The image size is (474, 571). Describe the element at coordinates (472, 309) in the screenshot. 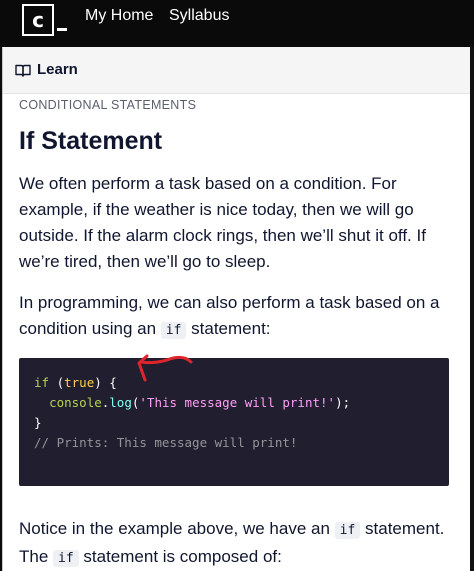

I see `panel-scrollbar` at that location.